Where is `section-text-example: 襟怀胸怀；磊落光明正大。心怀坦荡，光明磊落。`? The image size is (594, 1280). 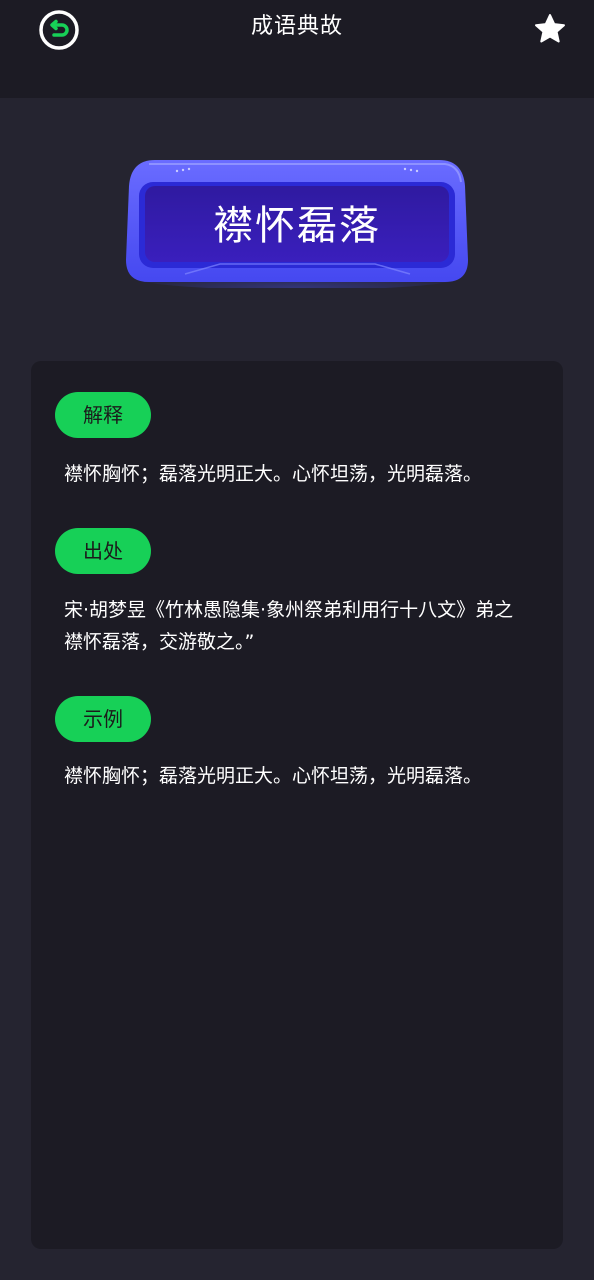
section-text-example: 襟怀胸怀；磊落光明正大。心怀坦荡，光明磊落。 is located at coordinates (273, 776).